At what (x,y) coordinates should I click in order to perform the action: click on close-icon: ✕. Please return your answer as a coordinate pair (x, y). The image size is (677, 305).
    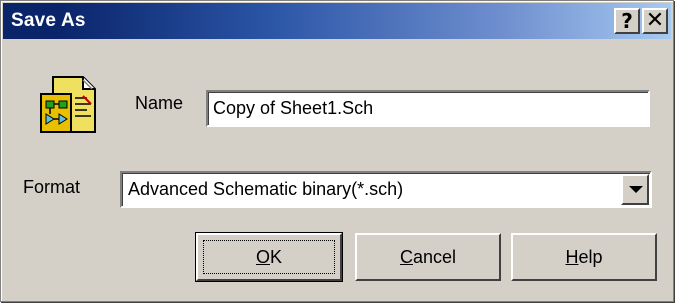
    Looking at the image, I should click on (655, 20).